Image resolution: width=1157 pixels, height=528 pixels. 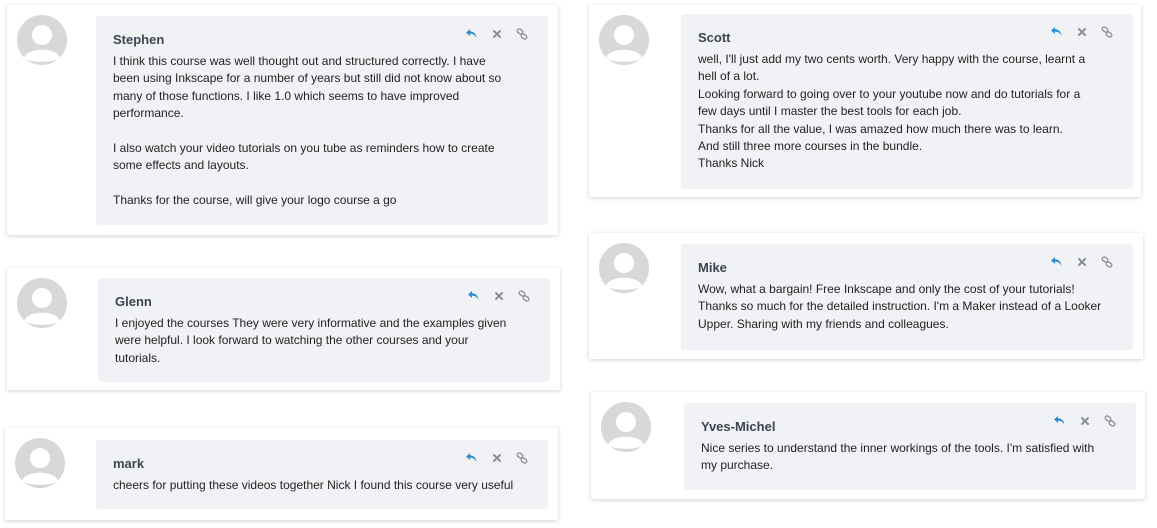 What do you see at coordinates (139, 39) in the screenshot?
I see `comment-author: Stephen` at bounding box center [139, 39].